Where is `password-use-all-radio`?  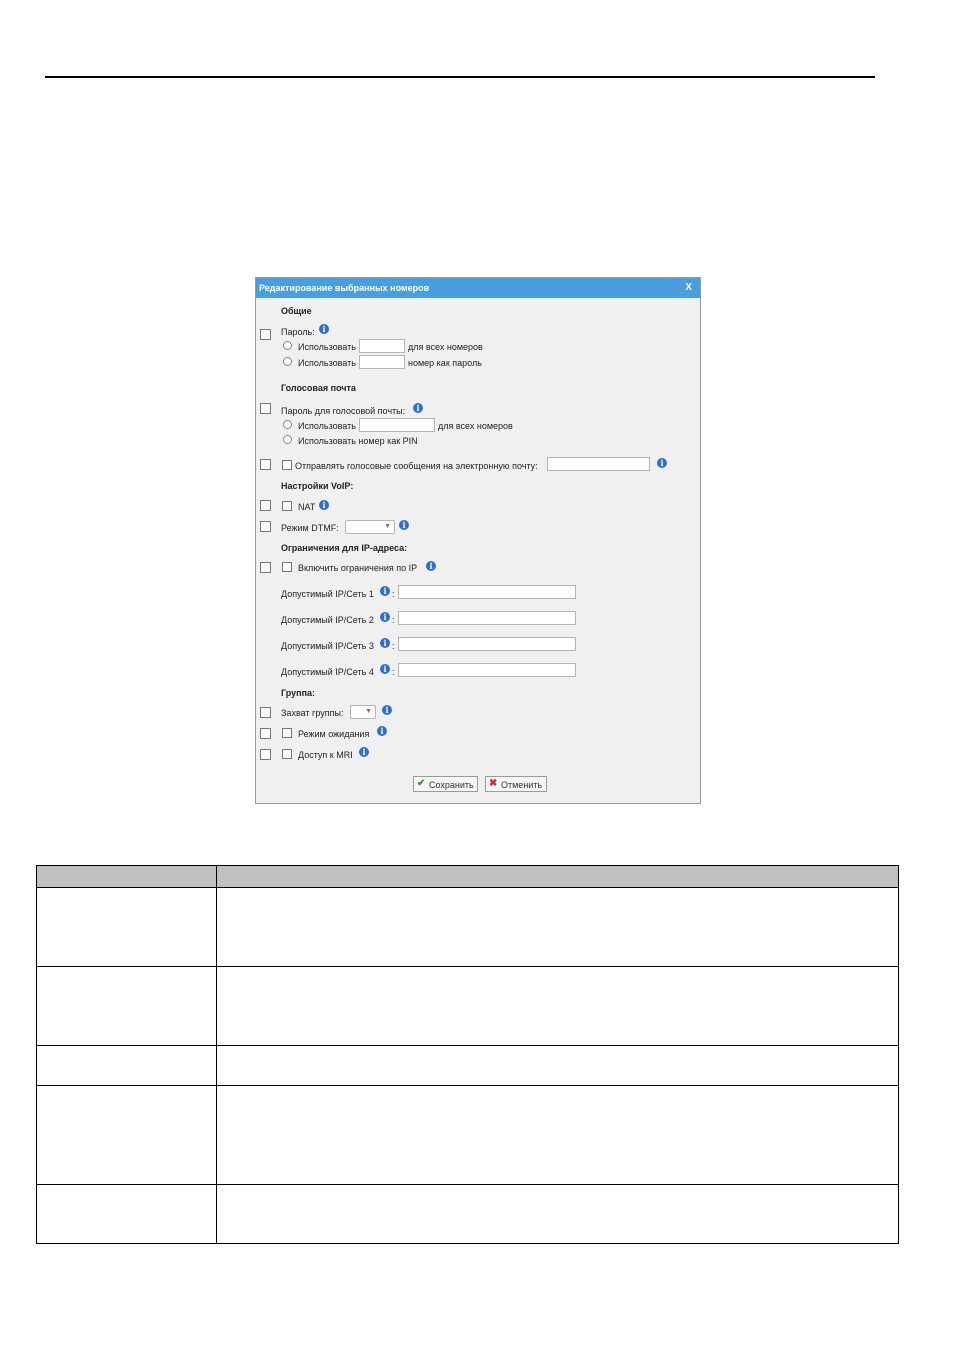
password-use-all-radio is located at coordinates (287, 345).